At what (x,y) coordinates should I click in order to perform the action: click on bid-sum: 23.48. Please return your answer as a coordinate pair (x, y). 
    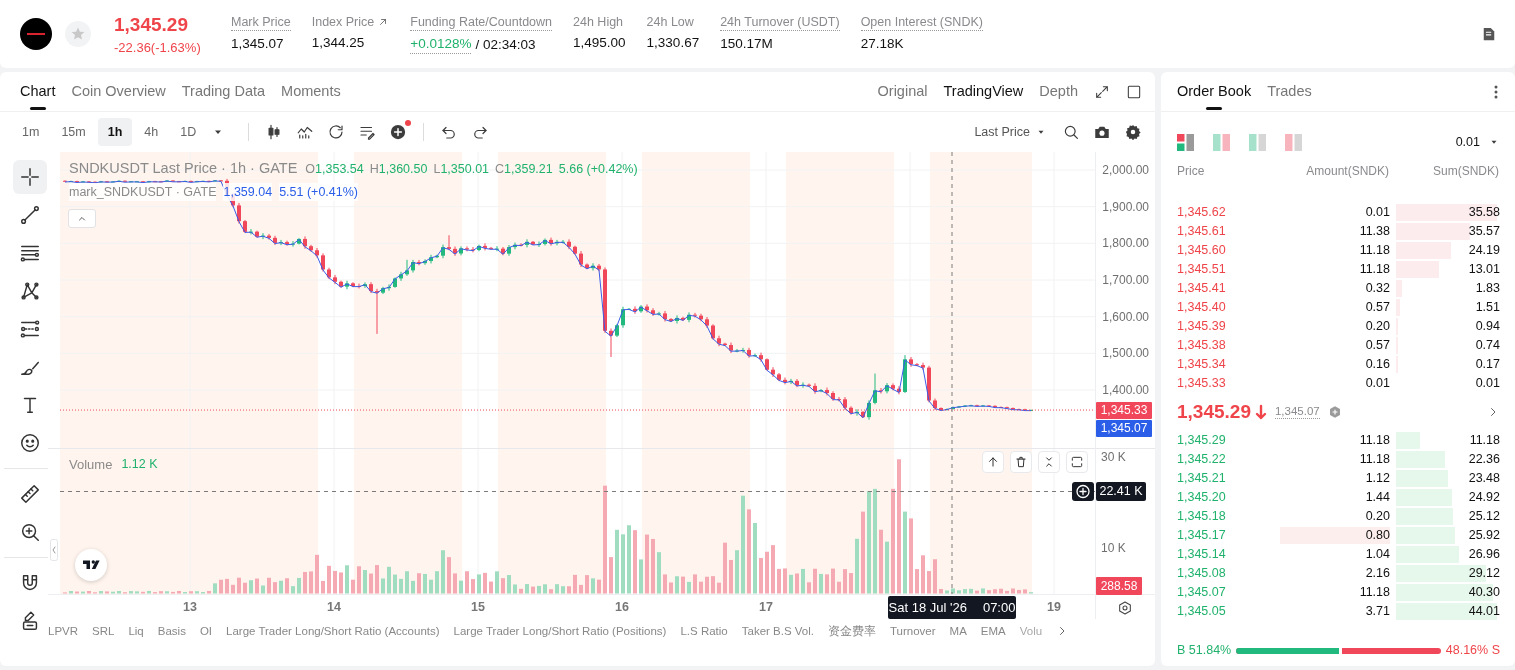
    Looking at the image, I should click on (1483, 478).